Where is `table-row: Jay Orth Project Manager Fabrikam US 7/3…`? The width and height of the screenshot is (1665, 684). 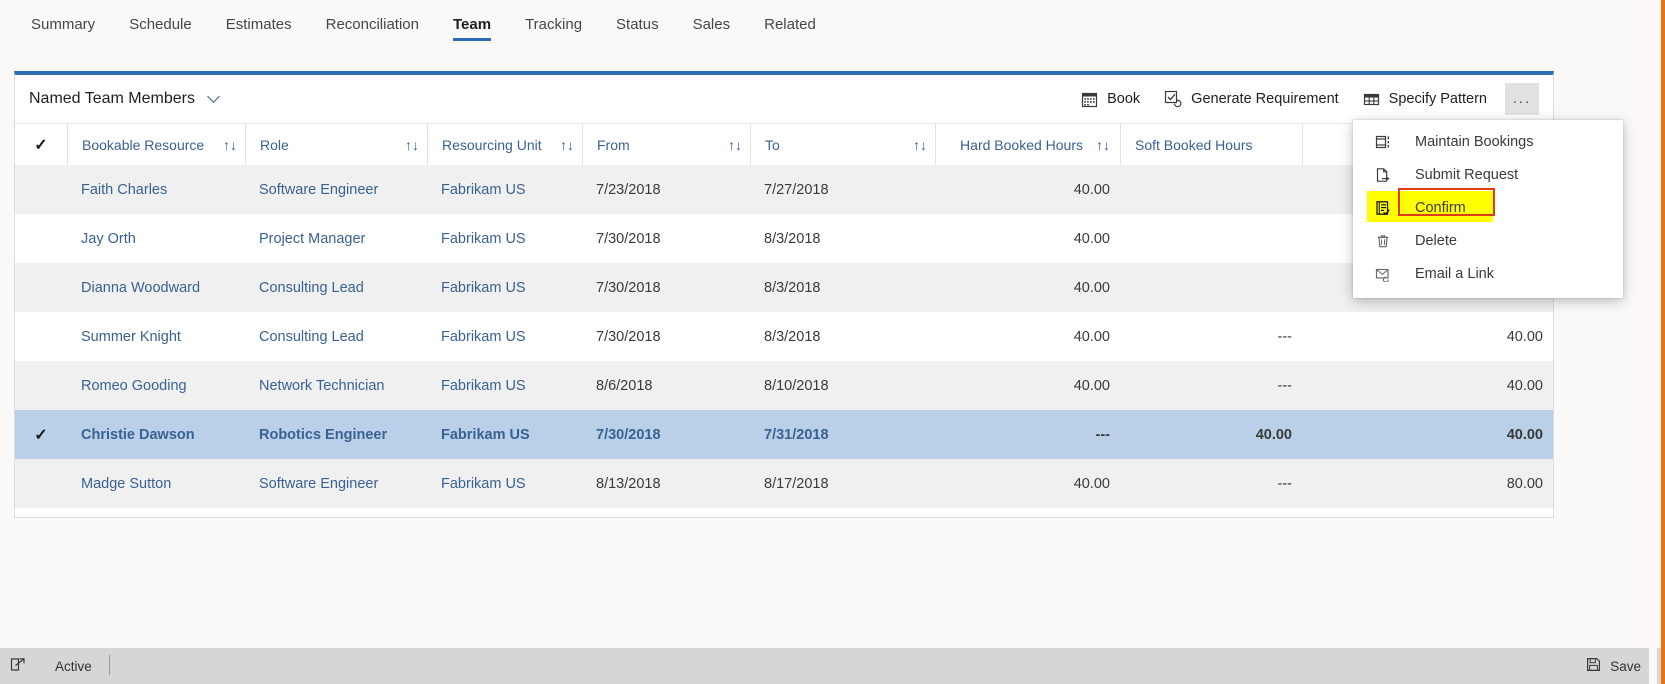
table-row: Jay Orth Project Manager Fabrikam US 7/3… is located at coordinates (784, 238).